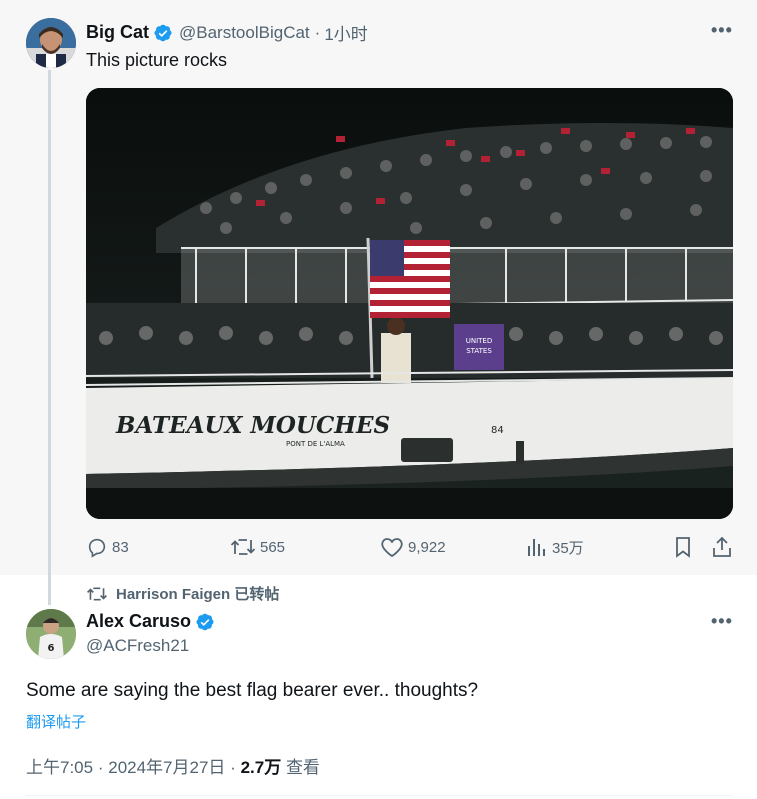 This screenshot has width=757, height=799. Describe the element at coordinates (568, 548) in the screenshot. I see `views-count: 35万` at that location.